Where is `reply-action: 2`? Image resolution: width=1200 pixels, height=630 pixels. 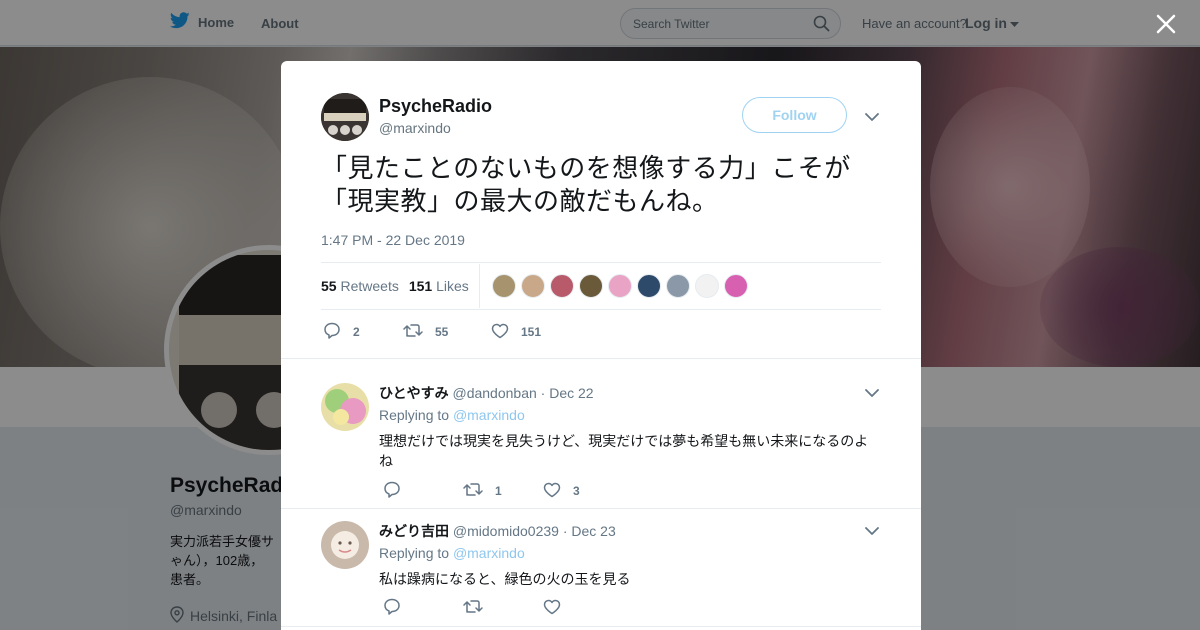 reply-action: 2 is located at coordinates (363, 332).